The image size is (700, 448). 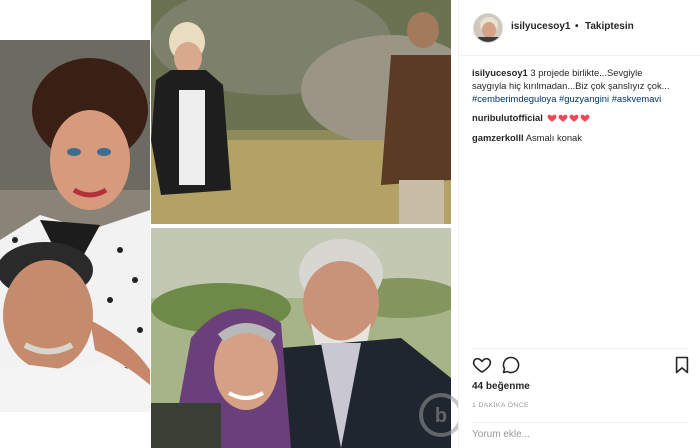 I want to click on heart-outline-icon, so click(x=482, y=365).